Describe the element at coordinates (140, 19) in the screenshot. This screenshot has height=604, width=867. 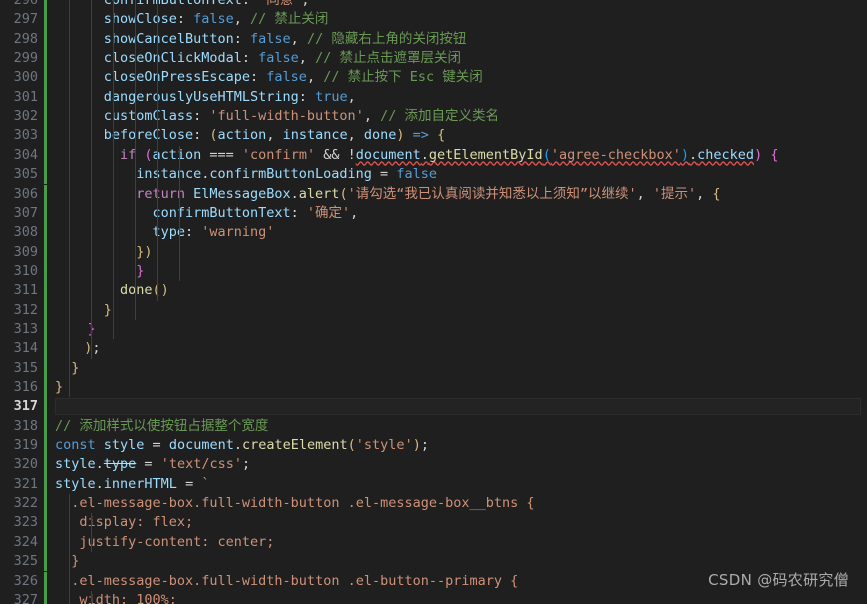
I see `code-token: showClose` at that location.